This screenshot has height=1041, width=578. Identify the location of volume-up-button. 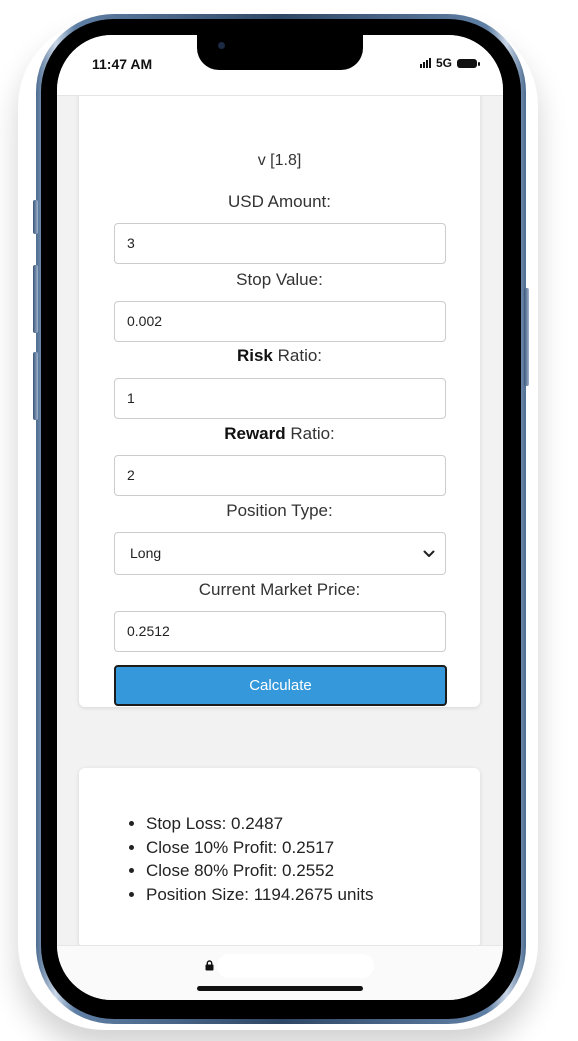
(35, 299).